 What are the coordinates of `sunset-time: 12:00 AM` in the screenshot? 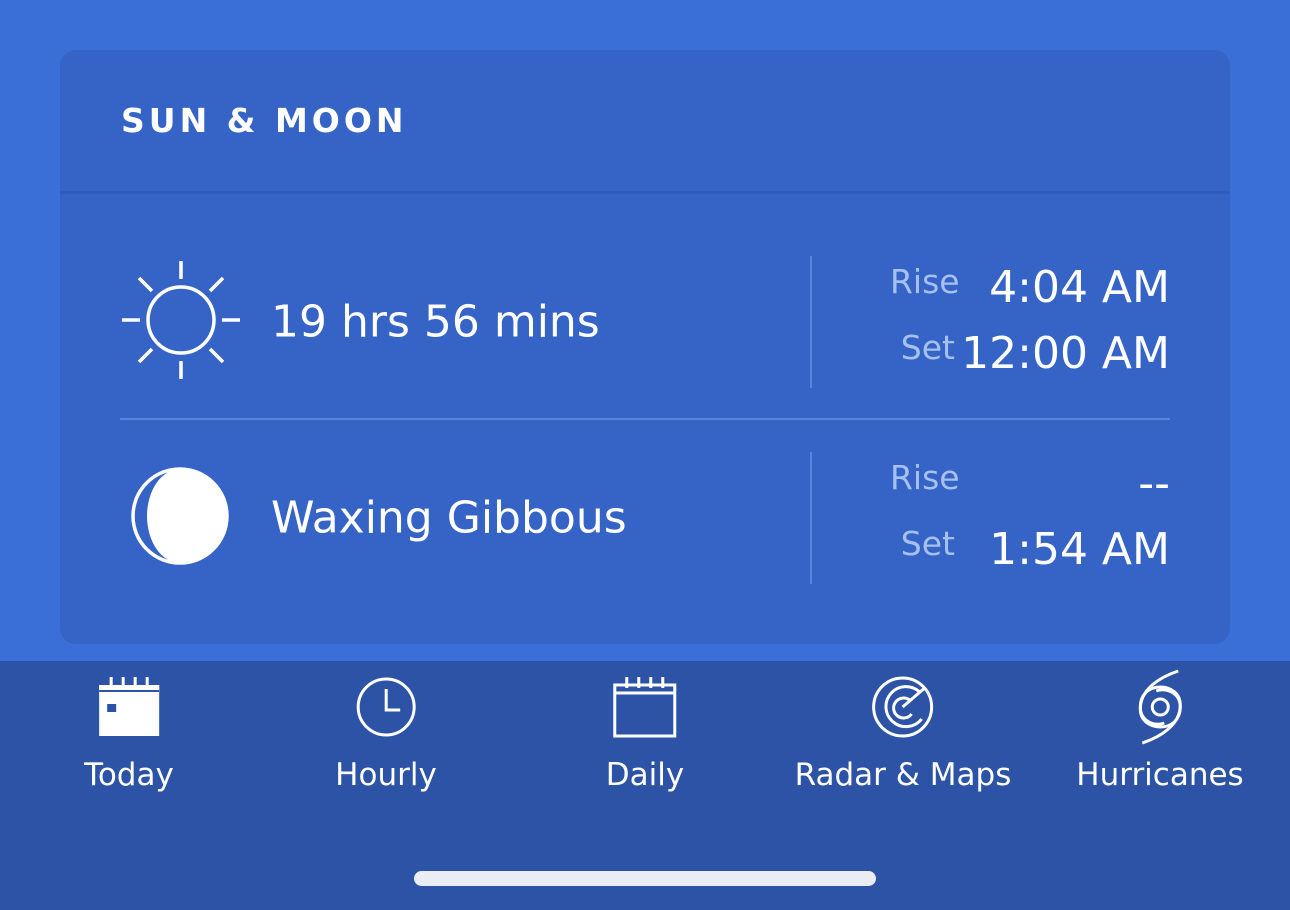 It's located at (1065, 353).